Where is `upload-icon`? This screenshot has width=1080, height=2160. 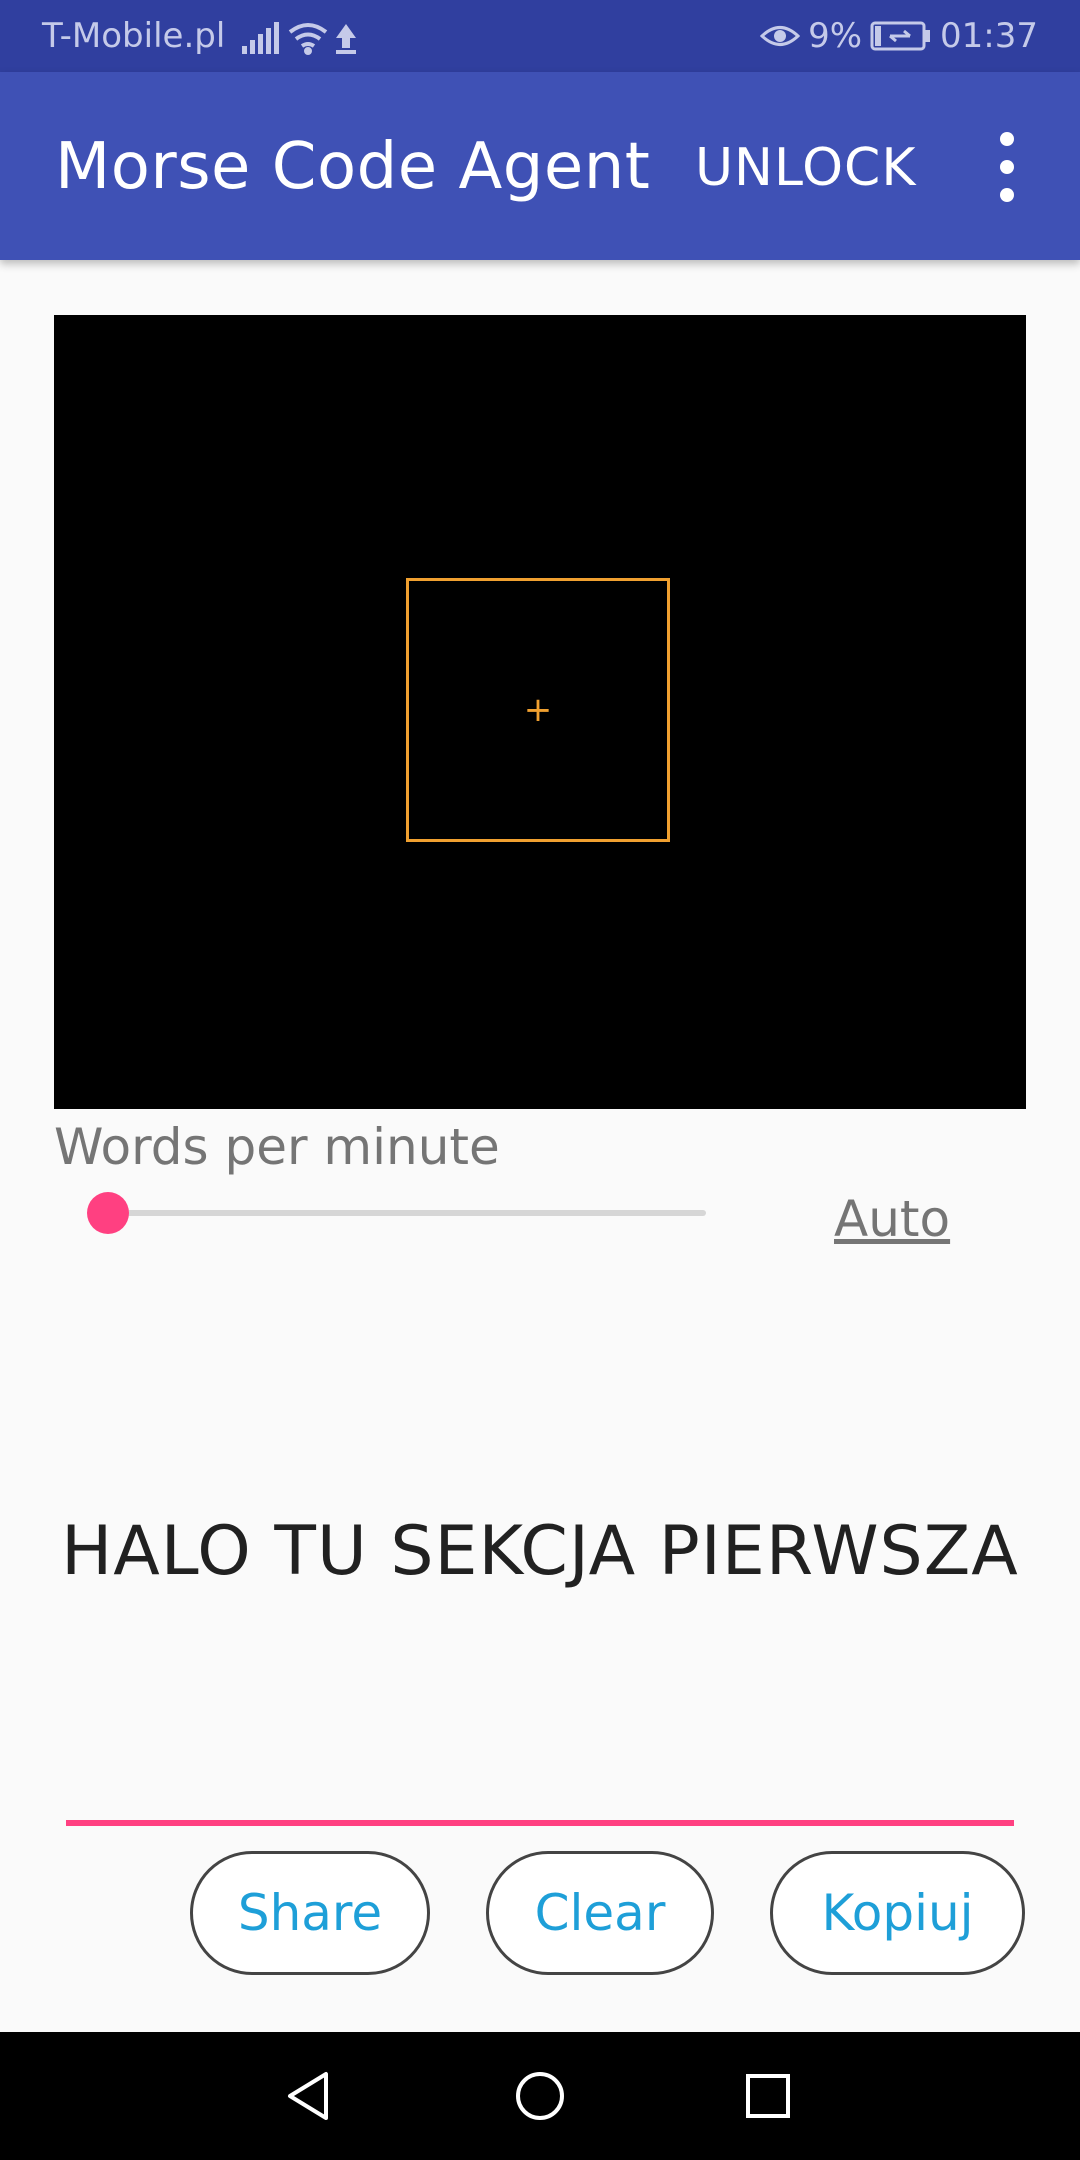
upload-icon is located at coordinates (346, 39).